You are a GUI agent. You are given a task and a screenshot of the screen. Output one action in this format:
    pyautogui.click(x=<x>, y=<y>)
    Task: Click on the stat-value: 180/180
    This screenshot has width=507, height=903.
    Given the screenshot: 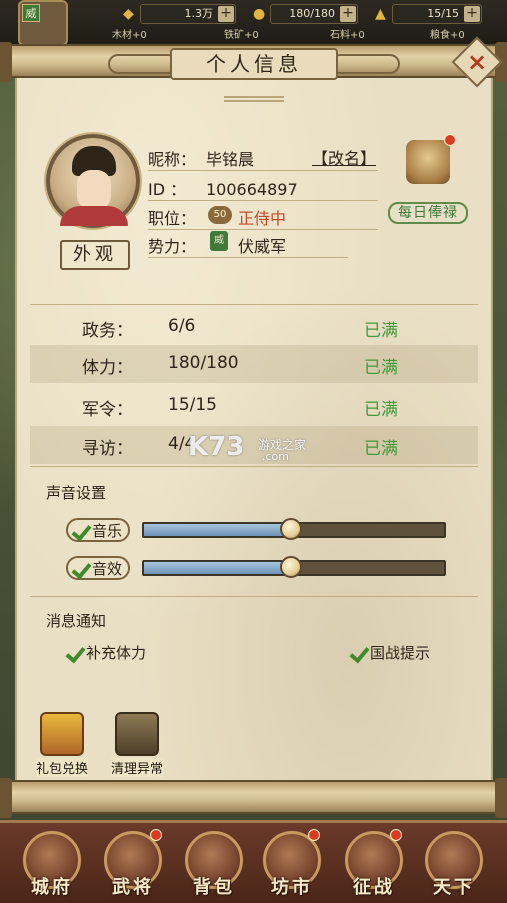 What is the action you would take?
    pyautogui.click(x=203, y=363)
    